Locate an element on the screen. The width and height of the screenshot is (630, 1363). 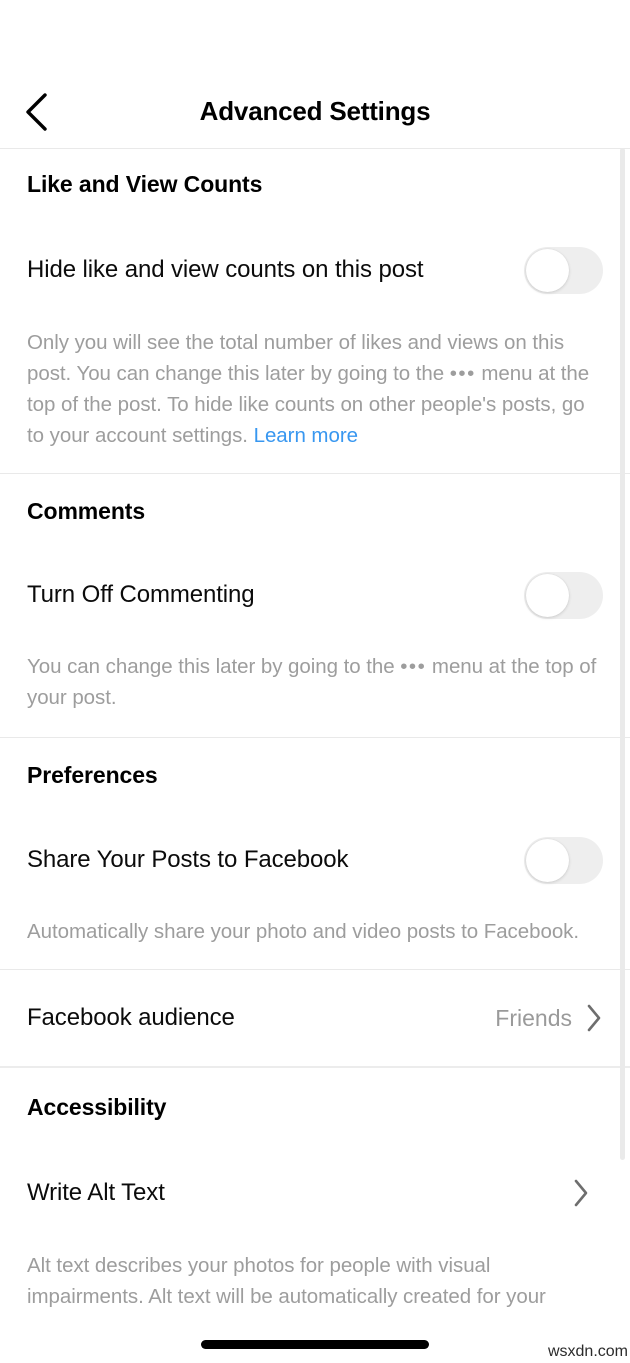
row-label-facebook-audience: Facebook audience is located at coordinates (131, 1017).